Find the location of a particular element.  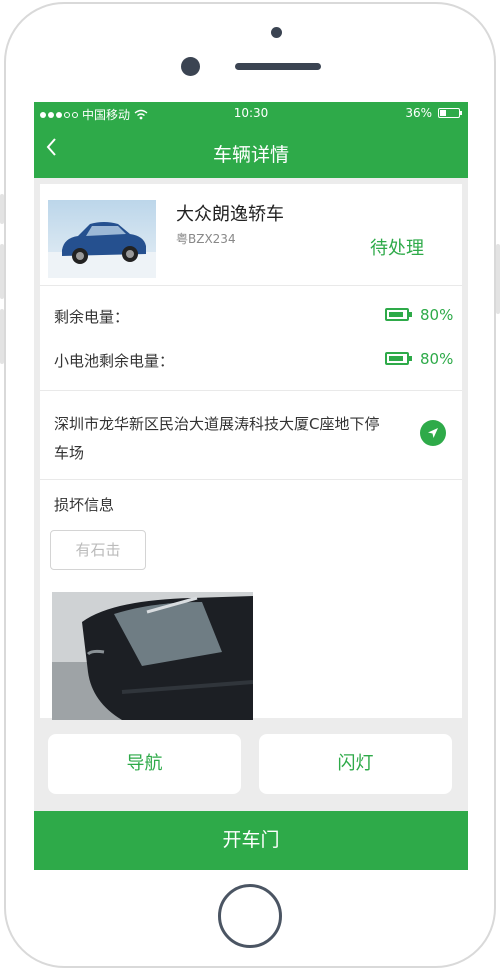

volume-up-button is located at coordinates (2, 271).